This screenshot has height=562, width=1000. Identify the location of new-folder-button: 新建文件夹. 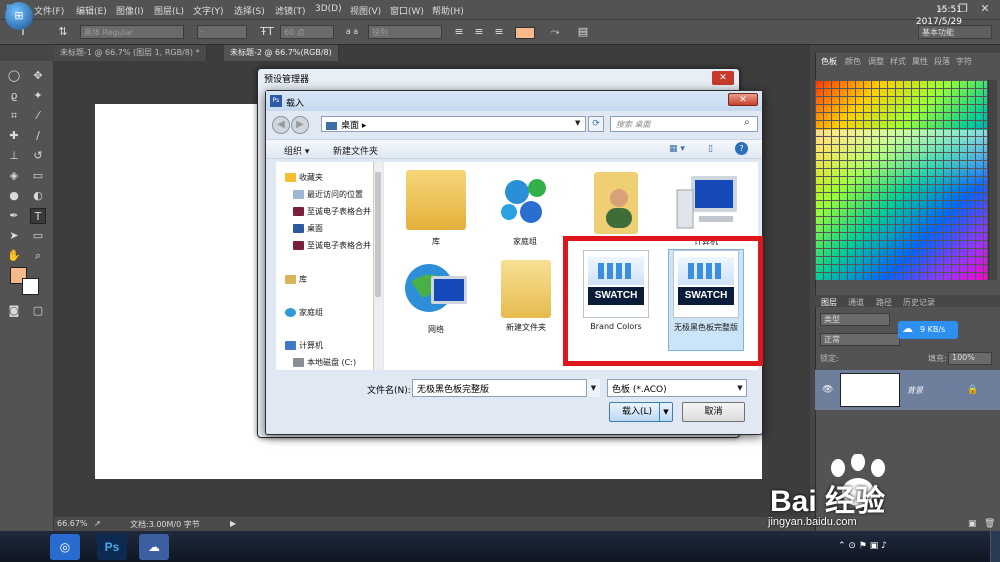
(355, 150).